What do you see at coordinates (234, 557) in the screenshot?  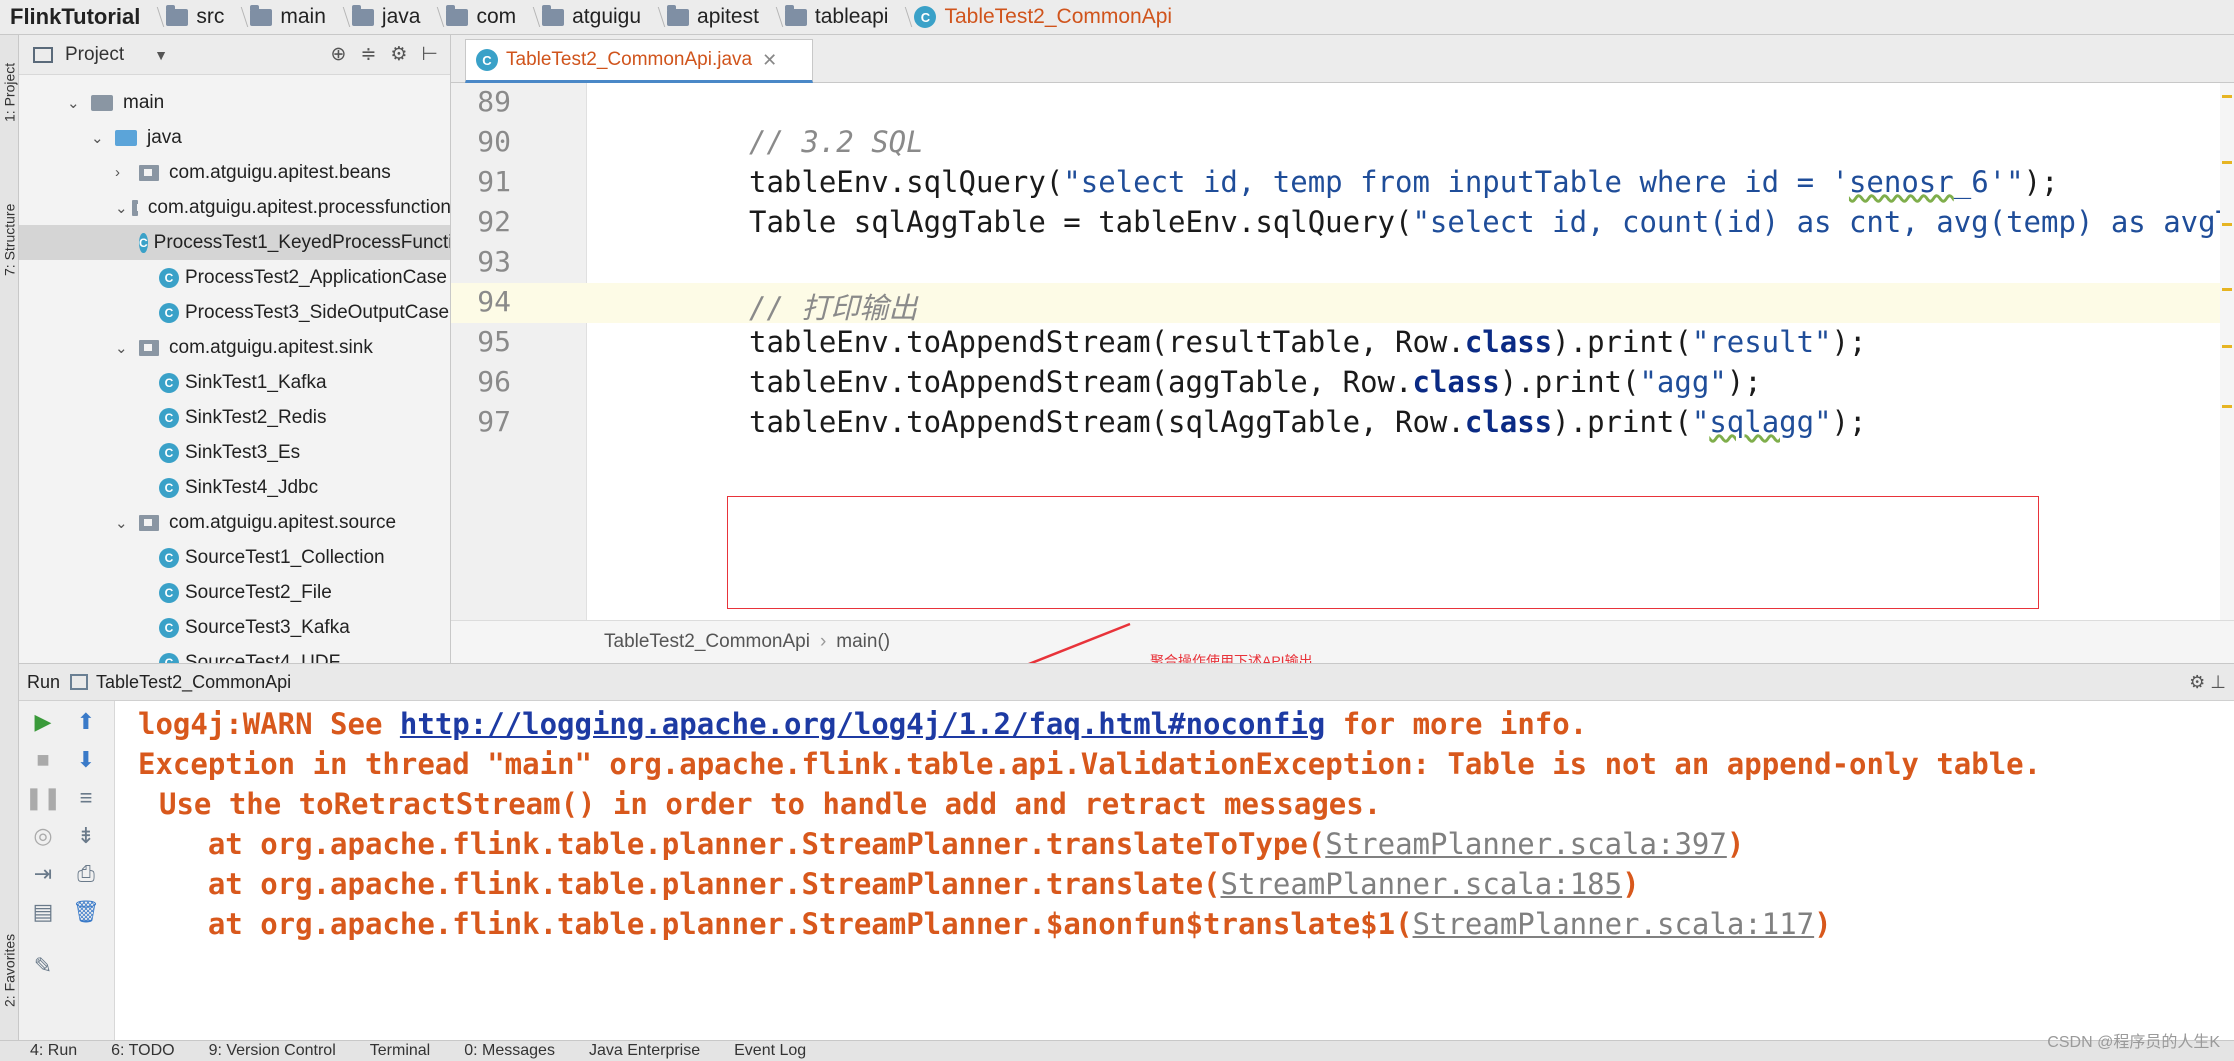 I see `tree-item: C SourceTest1_Collection` at bounding box center [234, 557].